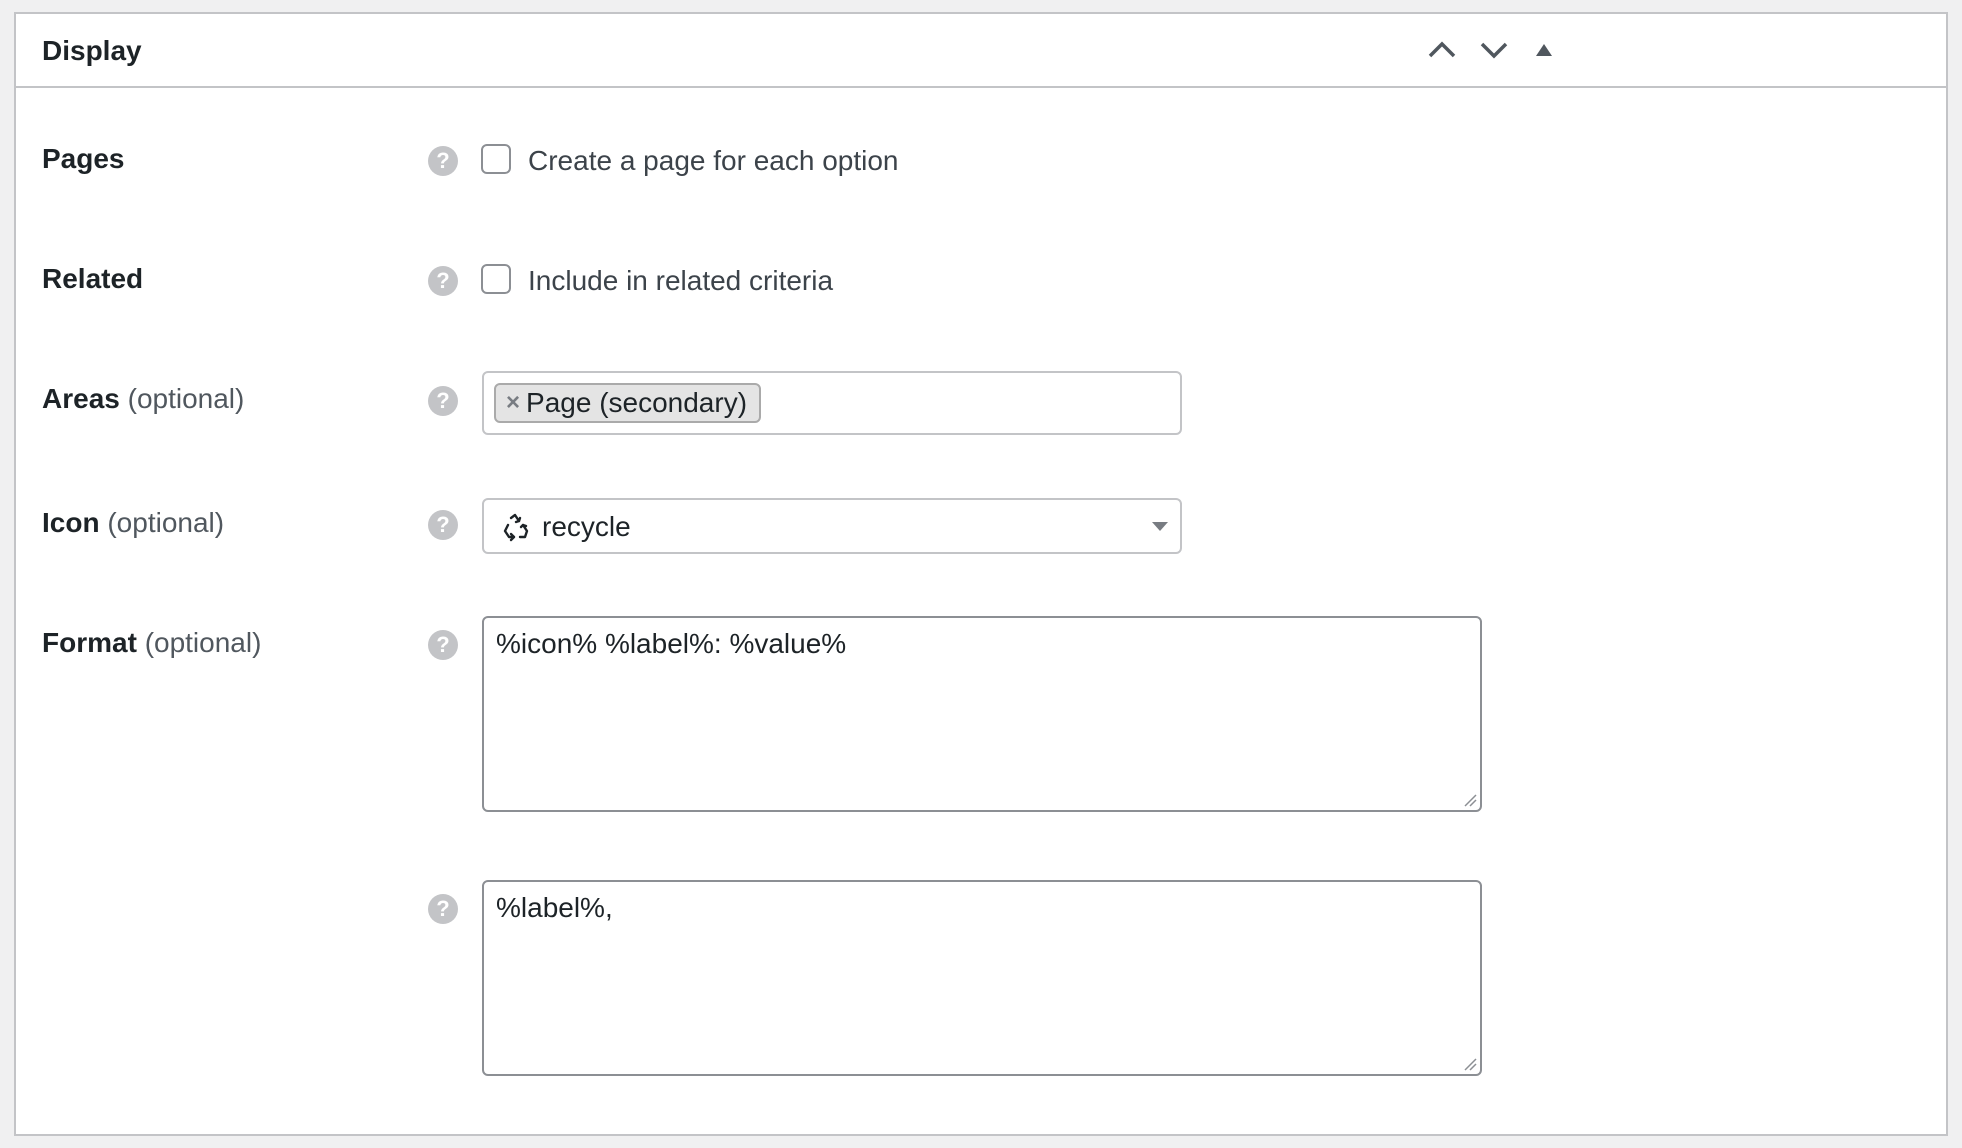 The image size is (1962, 1148). What do you see at coordinates (554, 907) in the screenshot?
I see `format-secondary-textarea-value: %label%,` at bounding box center [554, 907].